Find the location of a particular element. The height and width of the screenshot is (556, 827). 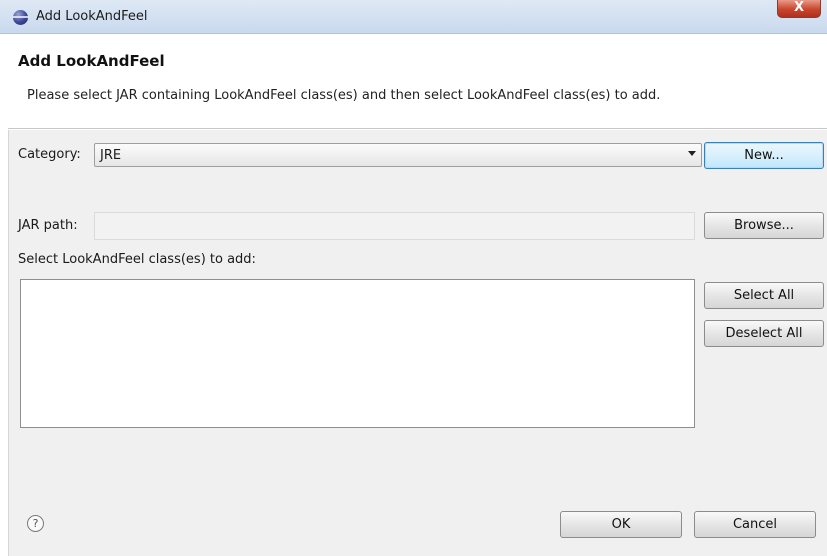

banner-title: Add LookAndFeel is located at coordinates (91, 61).